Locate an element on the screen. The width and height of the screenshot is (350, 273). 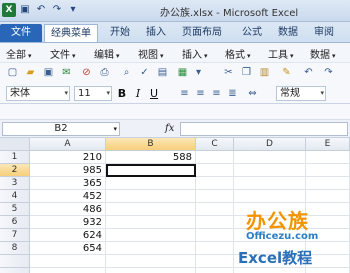
row-header: 6 is located at coordinates (15, 222).